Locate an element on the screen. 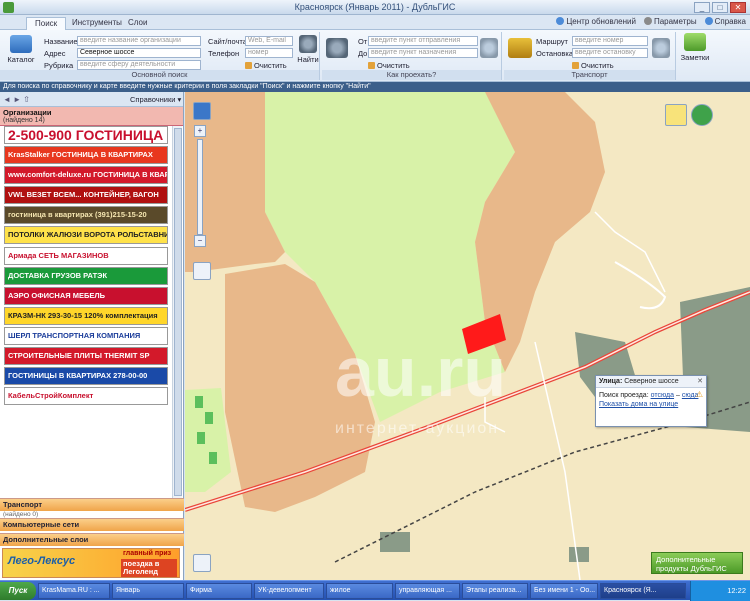 The width and height of the screenshot is (750, 601). name-input: введите название организации is located at coordinates (139, 41).